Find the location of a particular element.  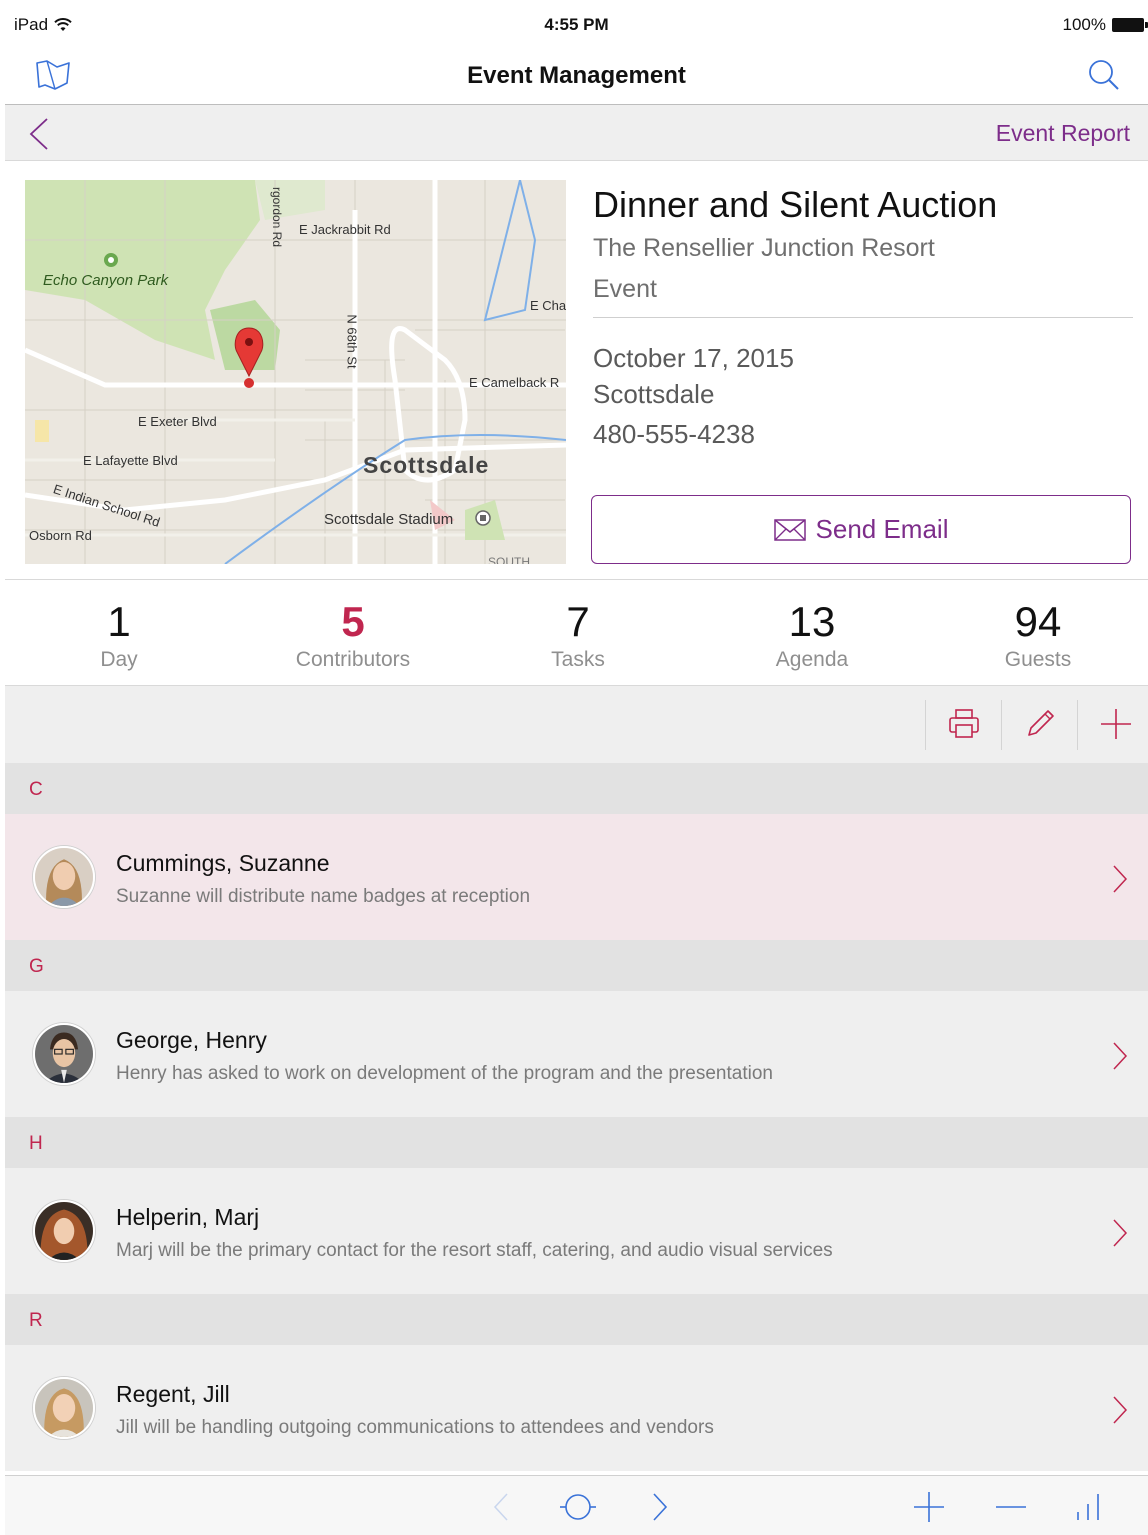

event-report-link: Event Report is located at coordinates (1063, 133).